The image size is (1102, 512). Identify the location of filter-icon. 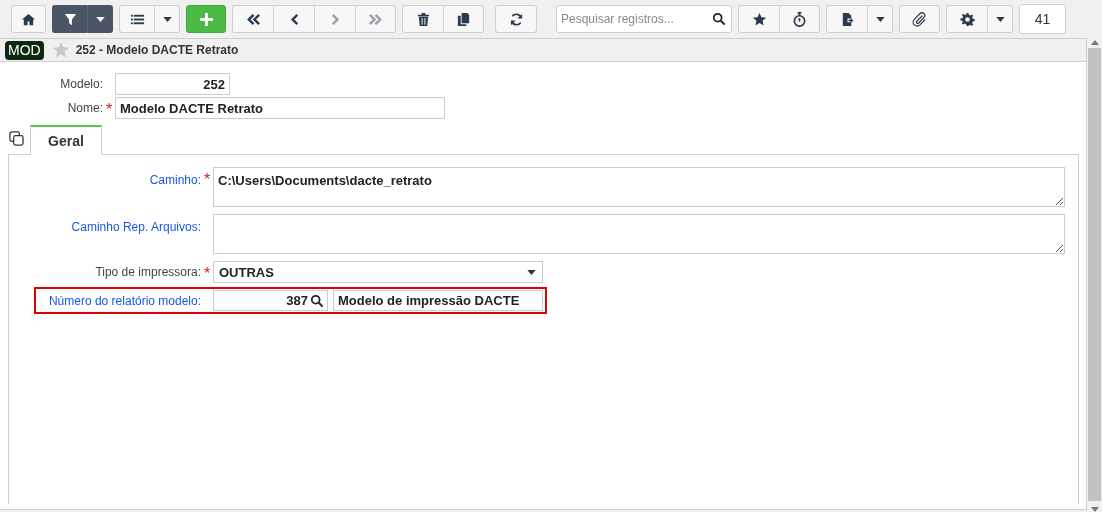
(70, 19).